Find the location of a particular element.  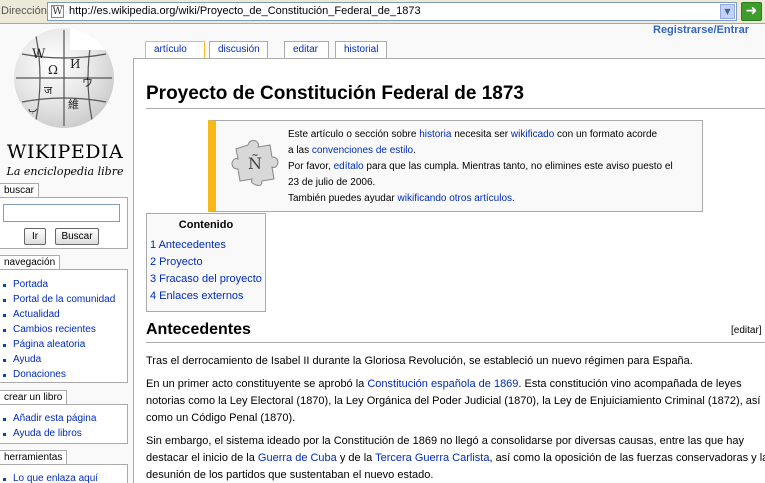

nav-item-ayuda: Ayuda is located at coordinates (63, 359).